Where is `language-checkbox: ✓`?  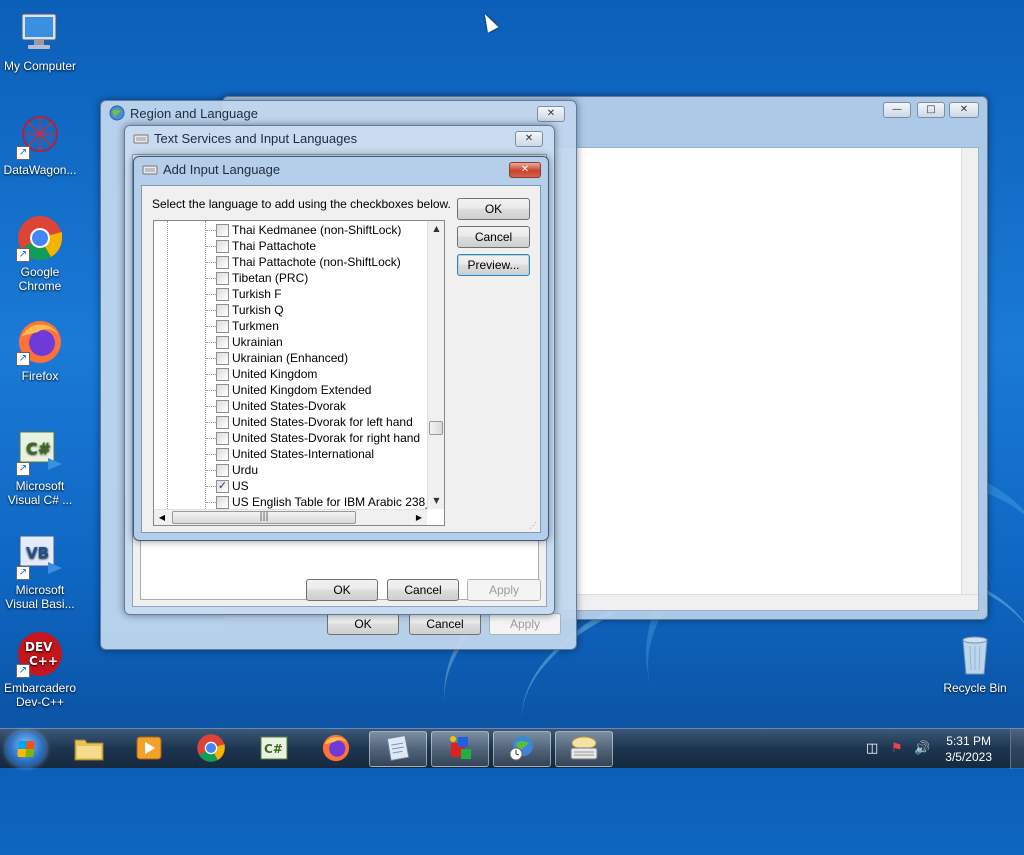
language-checkbox: ✓ is located at coordinates (222, 486).